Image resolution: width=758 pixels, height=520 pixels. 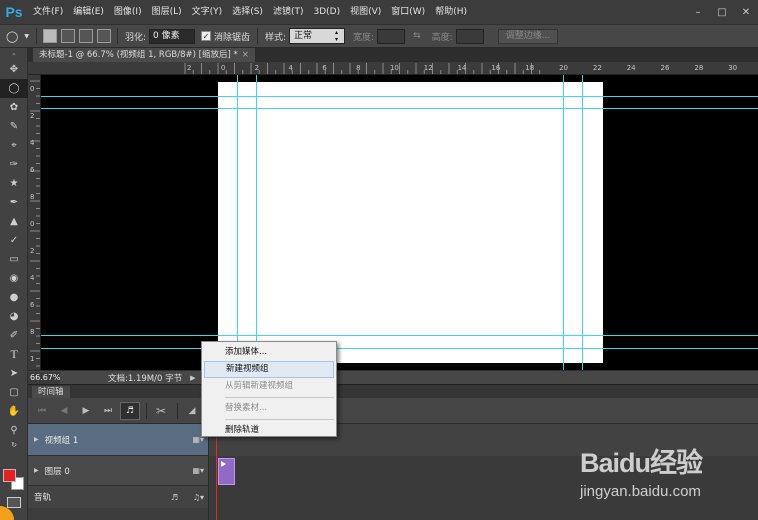 I want to click on eyedropper-tool-icon: ✑, so click(x=14, y=164).